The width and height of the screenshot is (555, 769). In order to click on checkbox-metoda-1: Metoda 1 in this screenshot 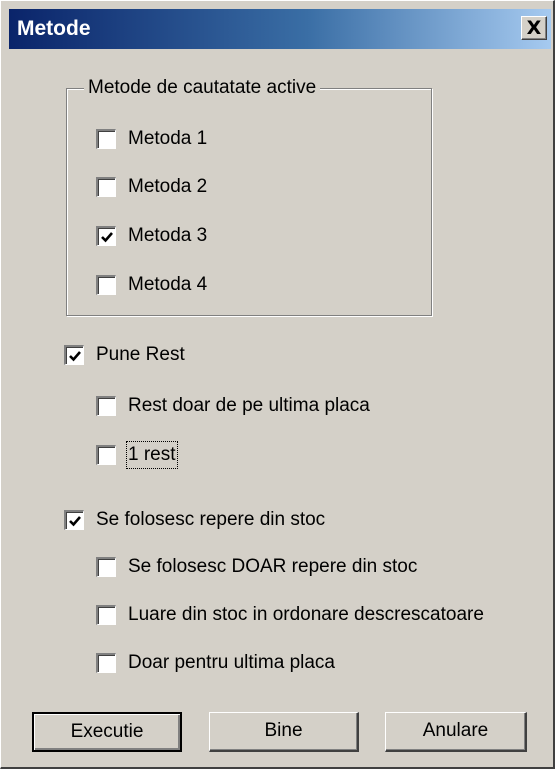, I will do `click(151, 139)`.